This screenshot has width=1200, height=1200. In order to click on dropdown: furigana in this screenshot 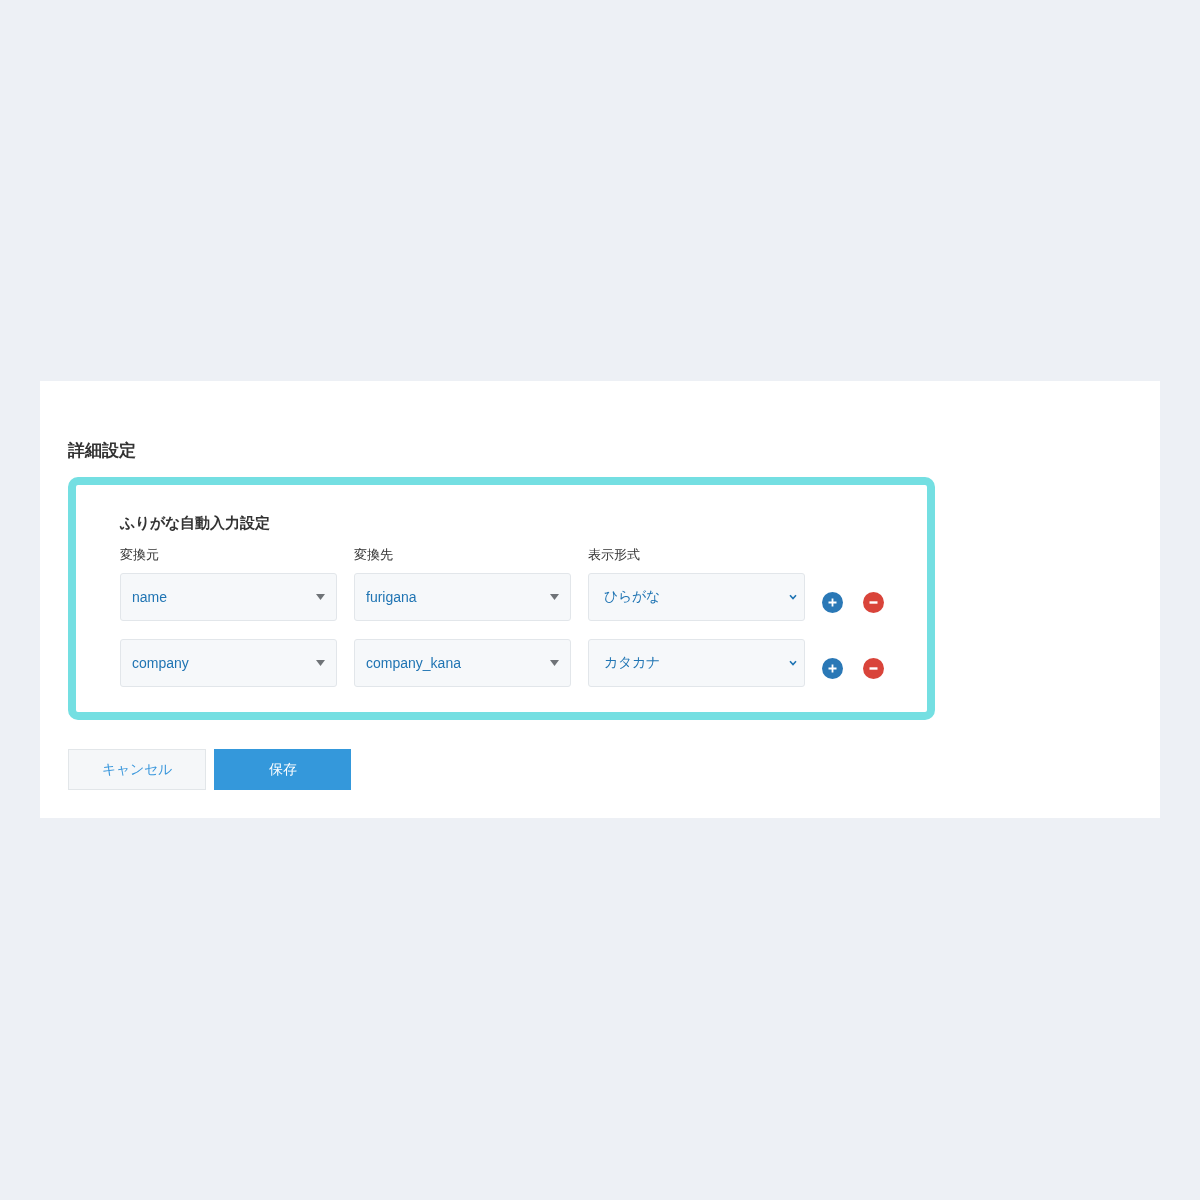, I will do `click(462, 597)`.